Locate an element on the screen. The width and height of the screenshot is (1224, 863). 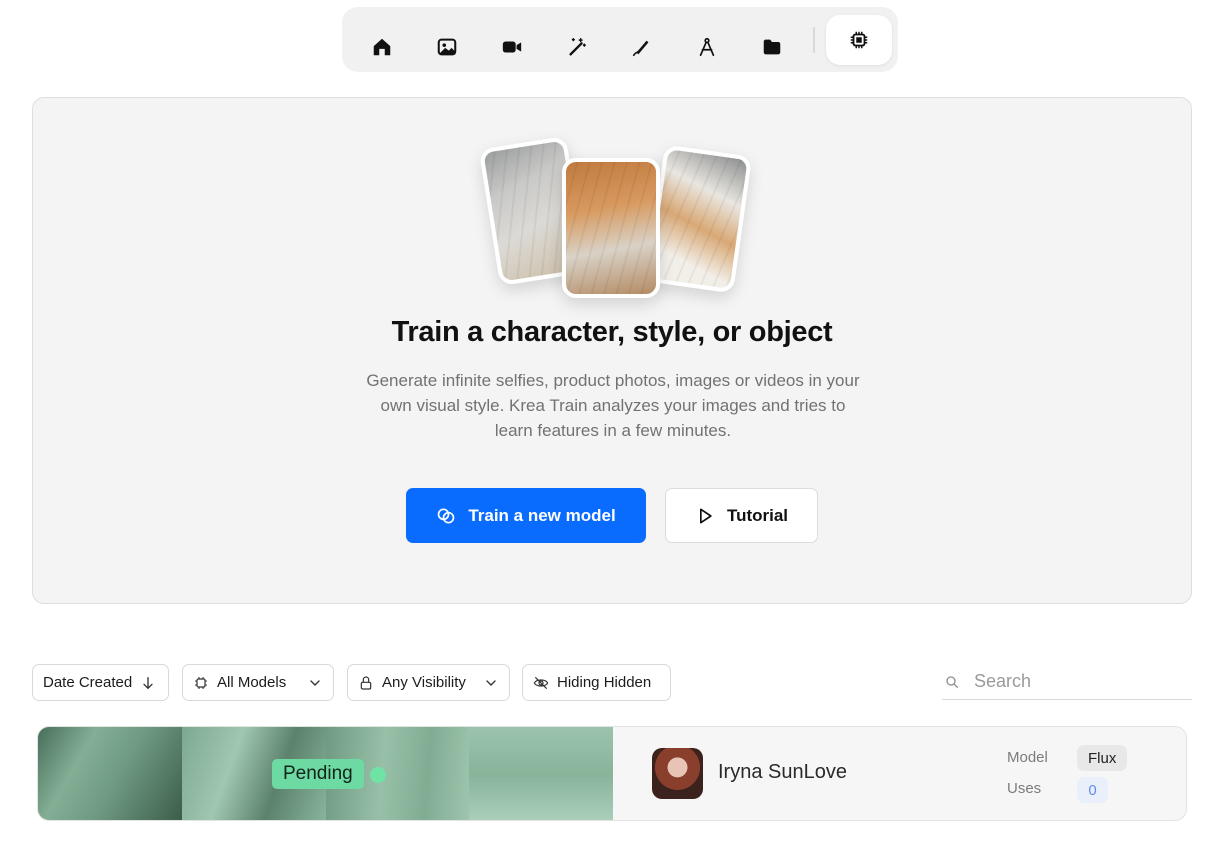
models-filter-label: All Models is located at coordinates (252, 682).